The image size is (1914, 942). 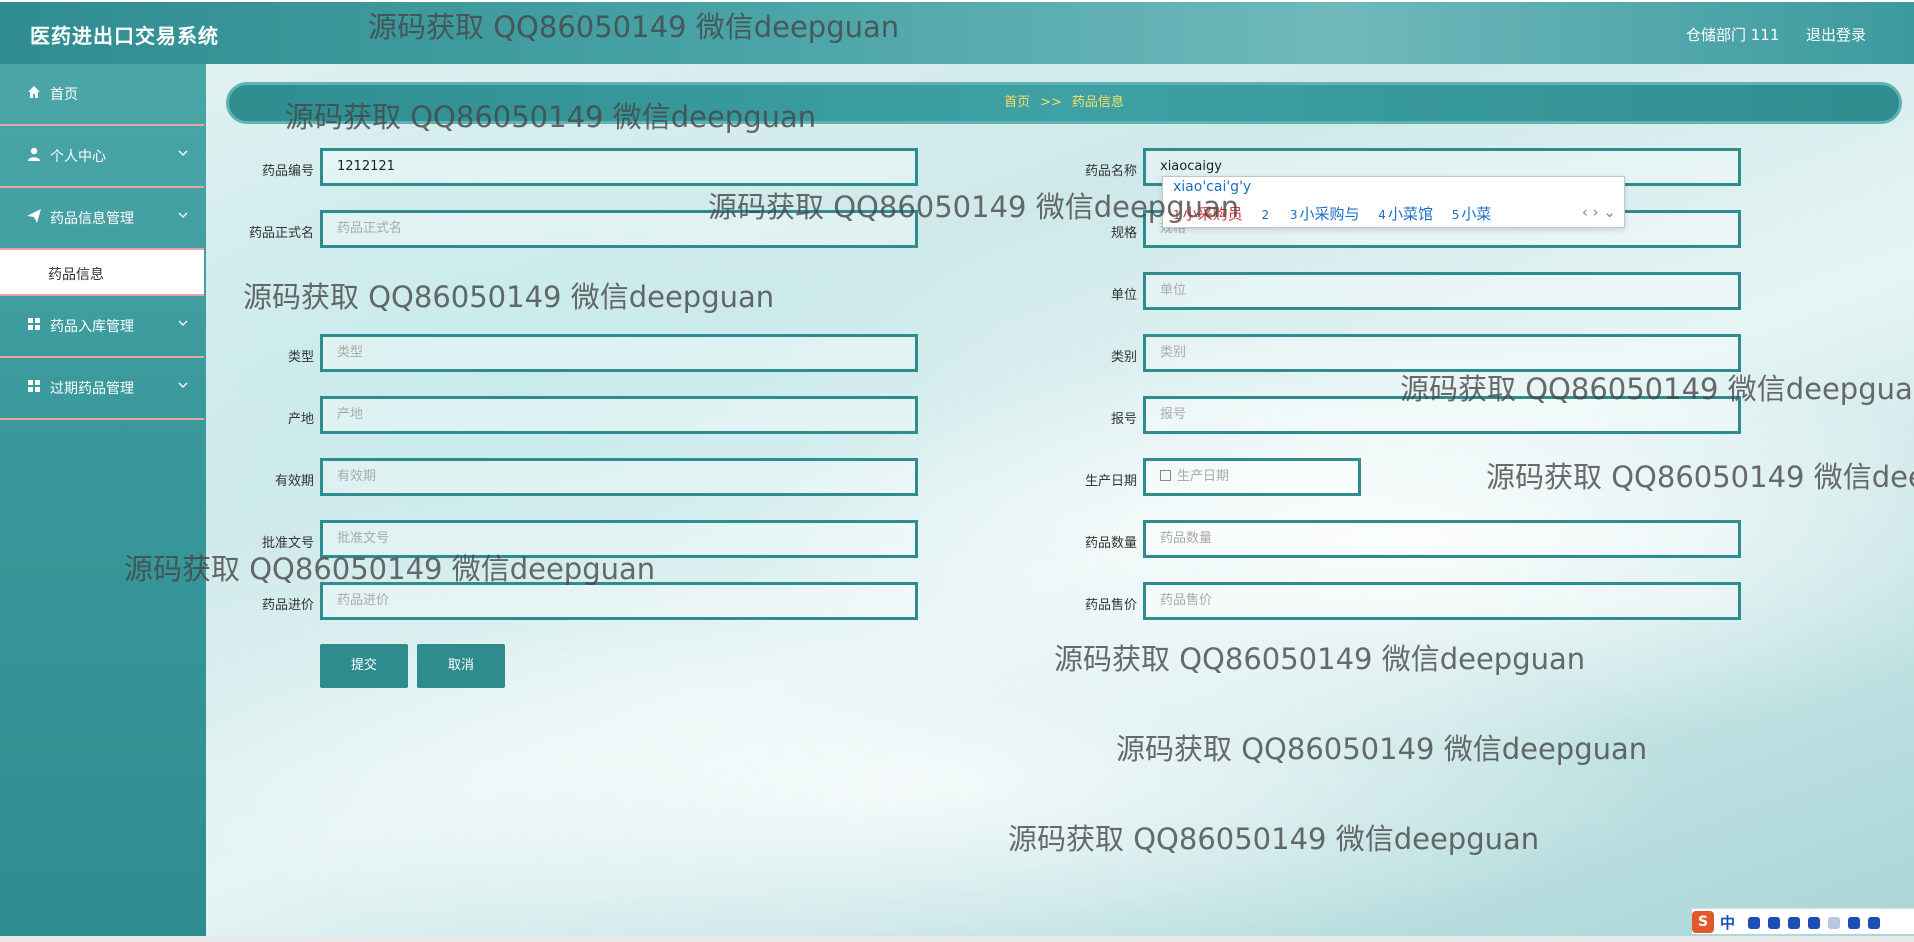 What do you see at coordinates (364, 666) in the screenshot?
I see `submit-button: 提交` at bounding box center [364, 666].